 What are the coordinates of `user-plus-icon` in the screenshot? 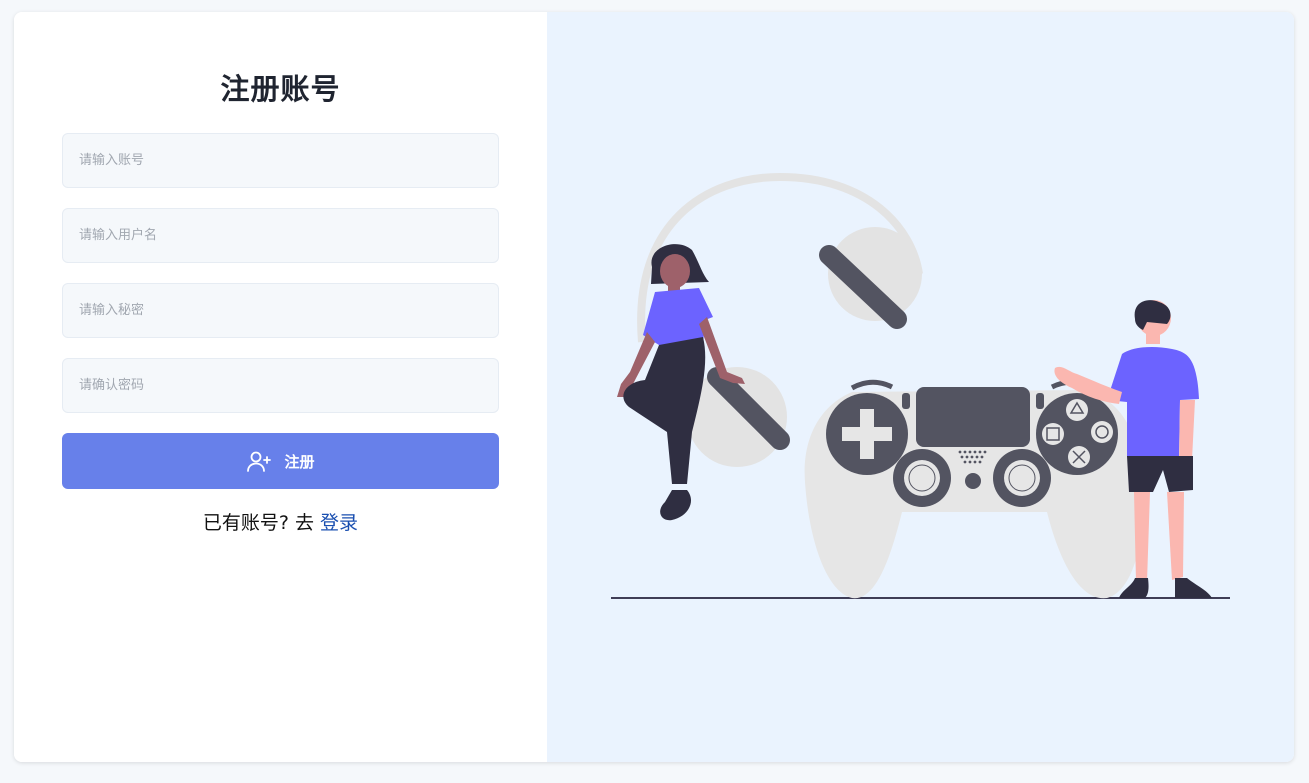 It's located at (259, 461).